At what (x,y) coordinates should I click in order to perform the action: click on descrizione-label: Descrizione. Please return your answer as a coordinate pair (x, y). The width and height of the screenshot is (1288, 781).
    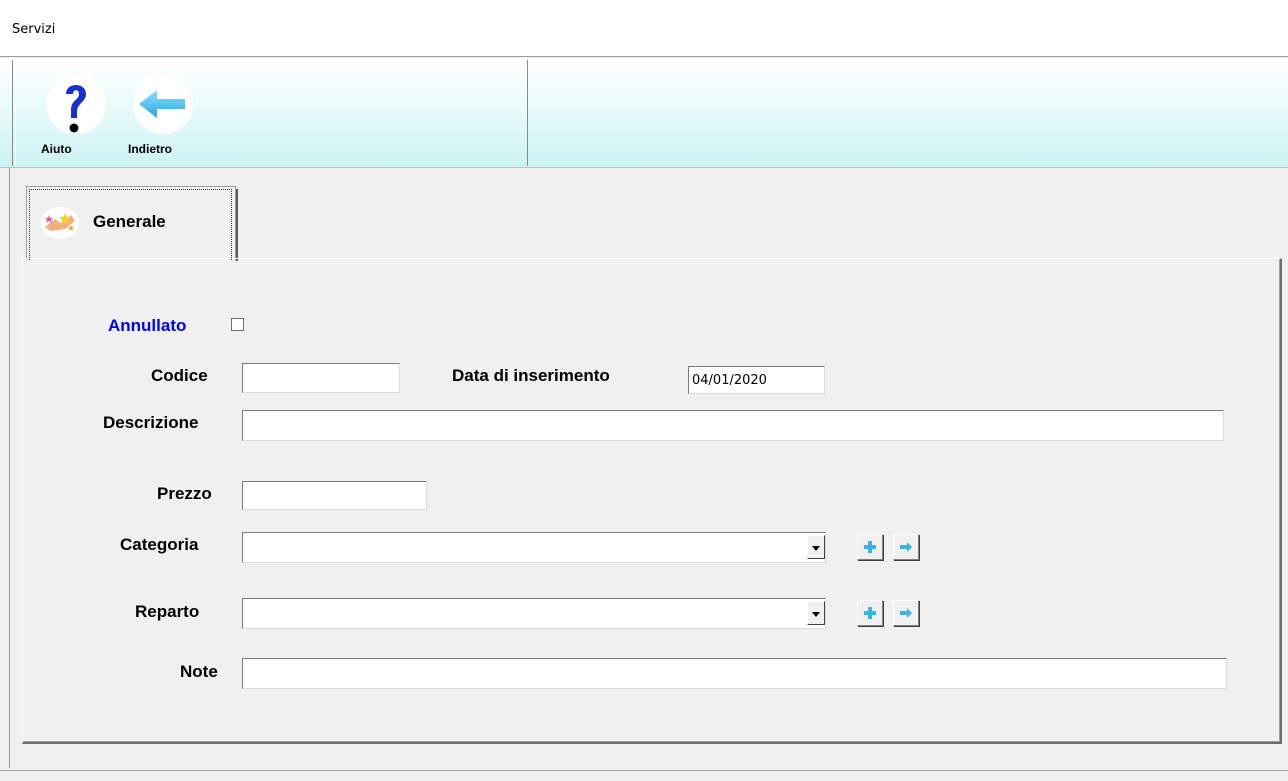
    Looking at the image, I should click on (151, 422).